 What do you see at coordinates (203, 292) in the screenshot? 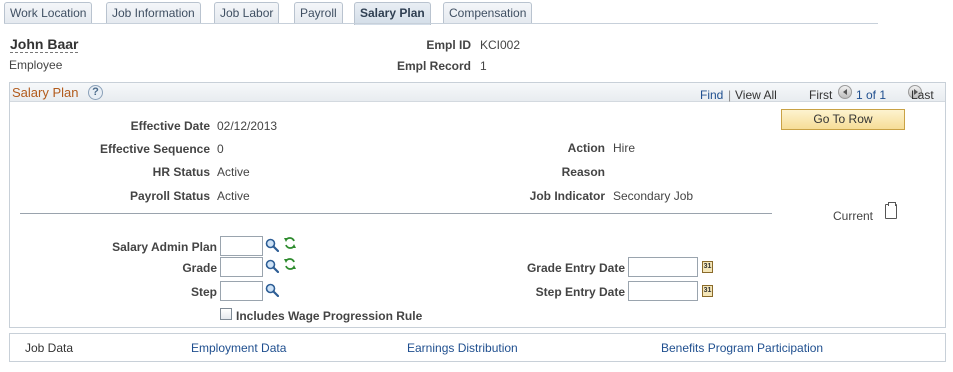
I see `step-label: Step` at bounding box center [203, 292].